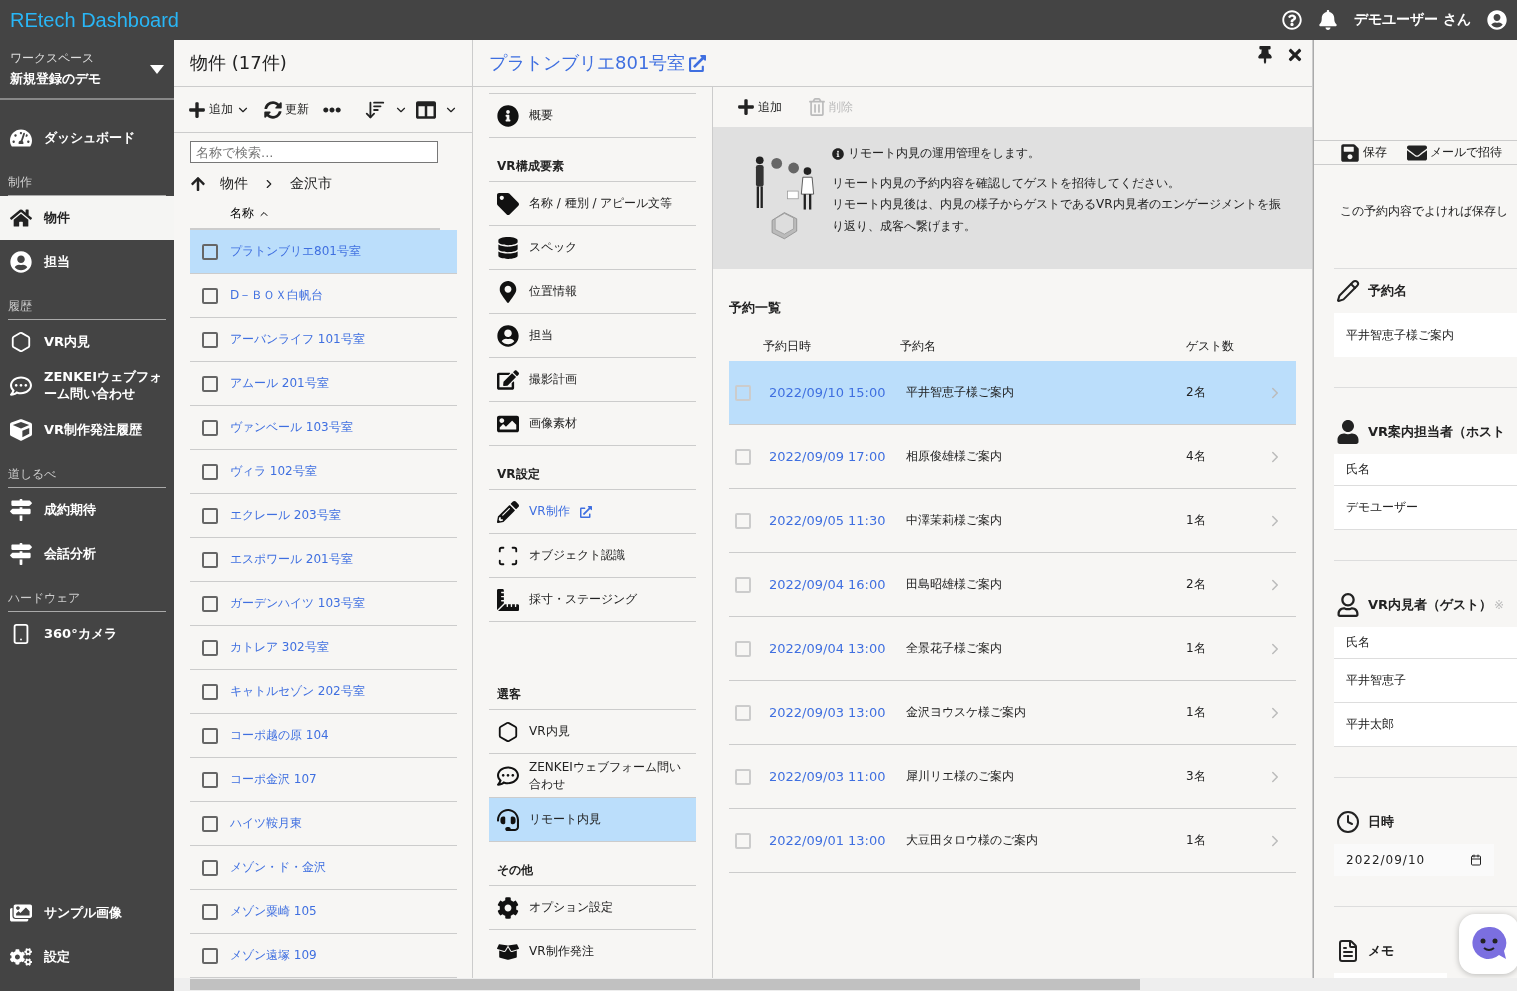 The image size is (1517, 991). Describe the element at coordinates (323, 692) in the screenshot. I see `property-row: キャトルセゾン 202号室` at that location.